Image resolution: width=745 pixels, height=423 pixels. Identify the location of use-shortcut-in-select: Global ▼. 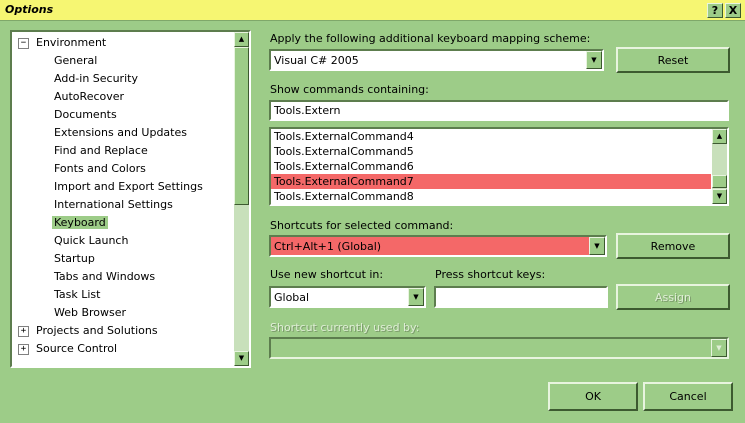
(347, 297).